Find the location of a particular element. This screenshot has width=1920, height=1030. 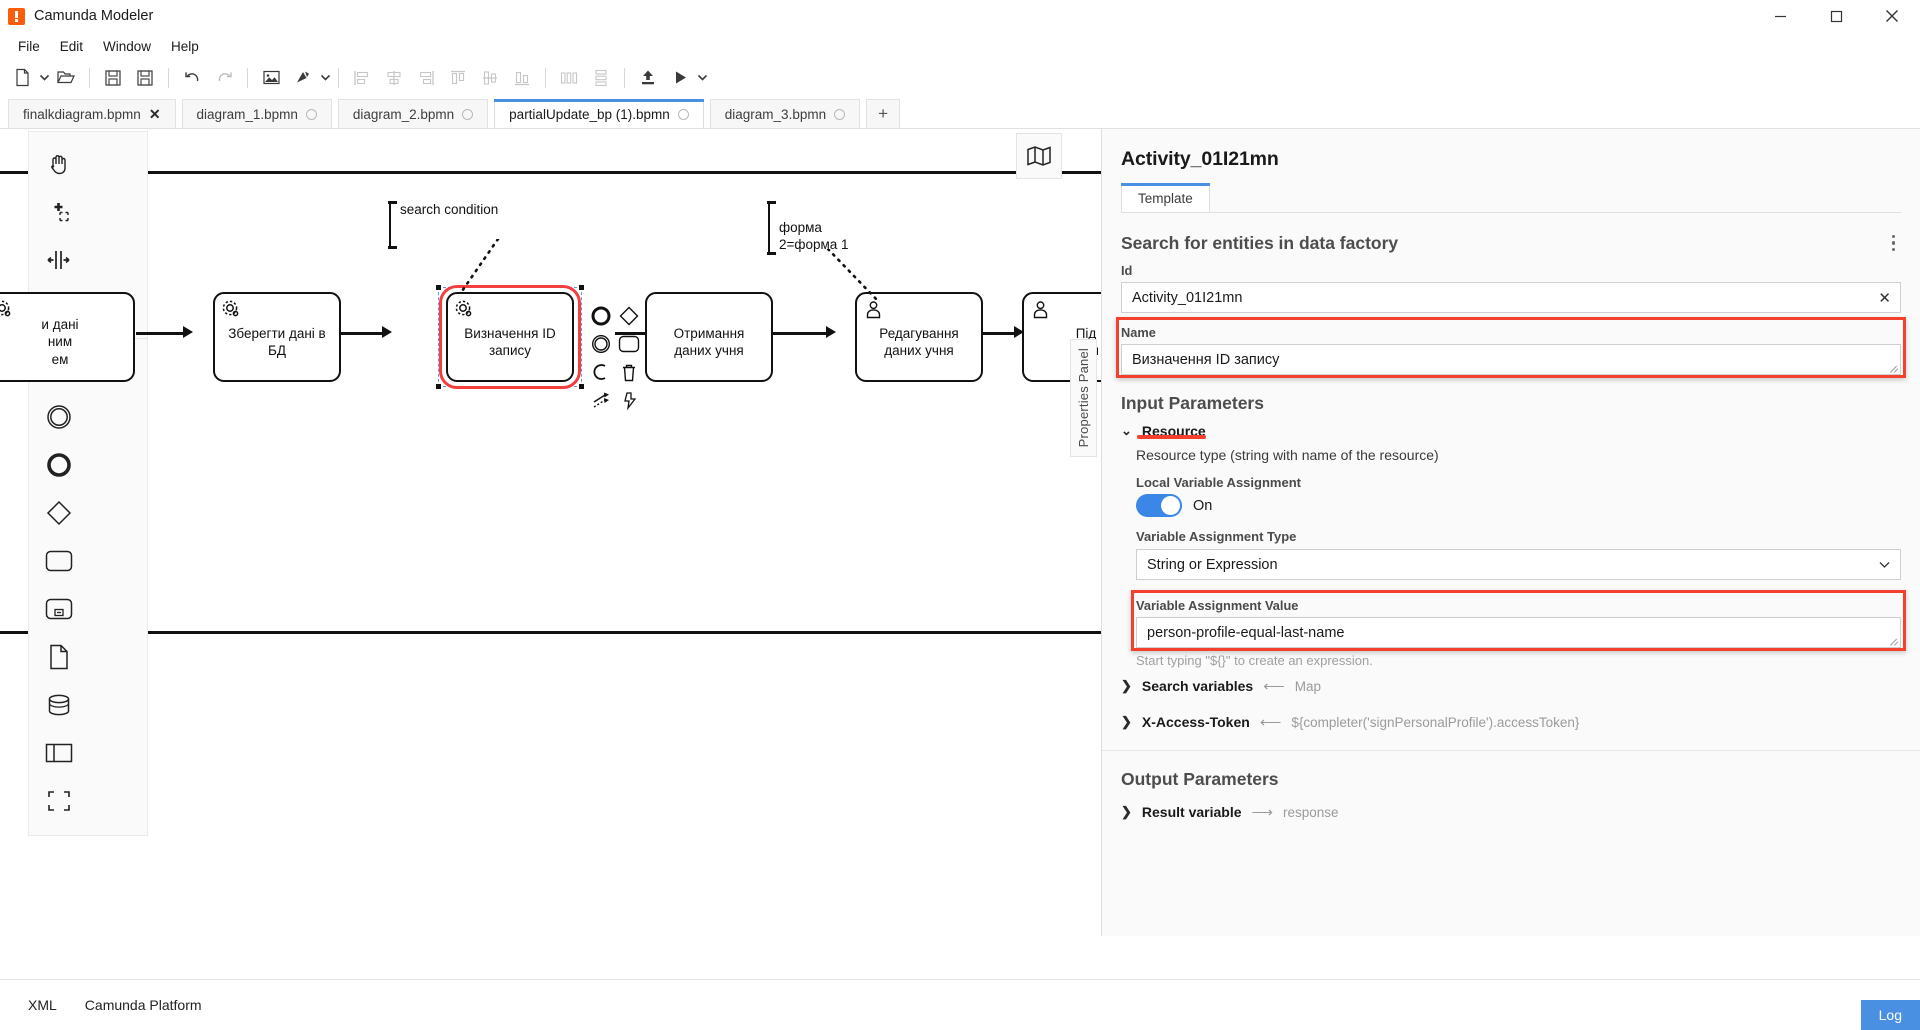

add-tab-button: + is located at coordinates (883, 113).